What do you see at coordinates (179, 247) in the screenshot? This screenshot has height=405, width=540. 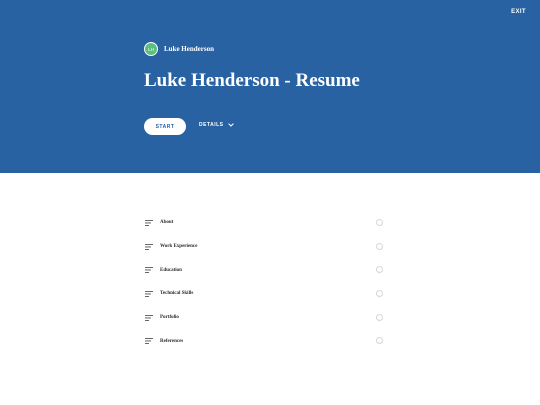 I see `lesson-label: Work Experience` at bounding box center [179, 247].